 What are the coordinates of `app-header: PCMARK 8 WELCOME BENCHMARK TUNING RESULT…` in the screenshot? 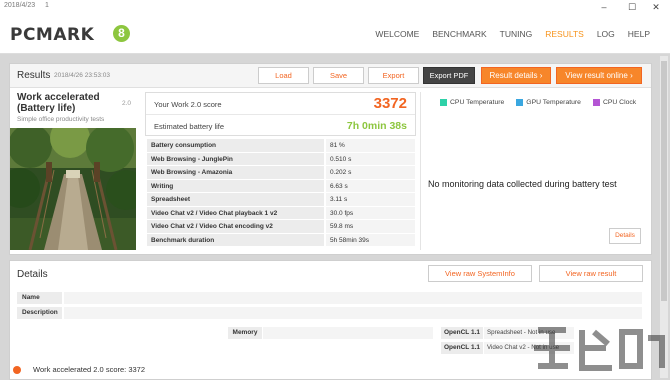 It's located at (335, 34).